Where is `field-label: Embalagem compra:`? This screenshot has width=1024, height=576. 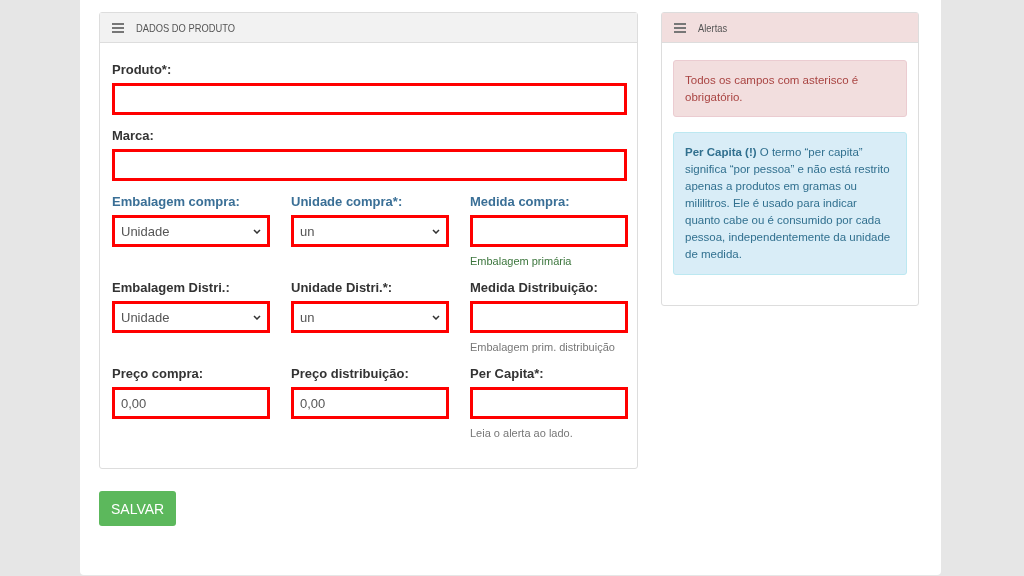
field-label: Embalagem compra: is located at coordinates (176, 202).